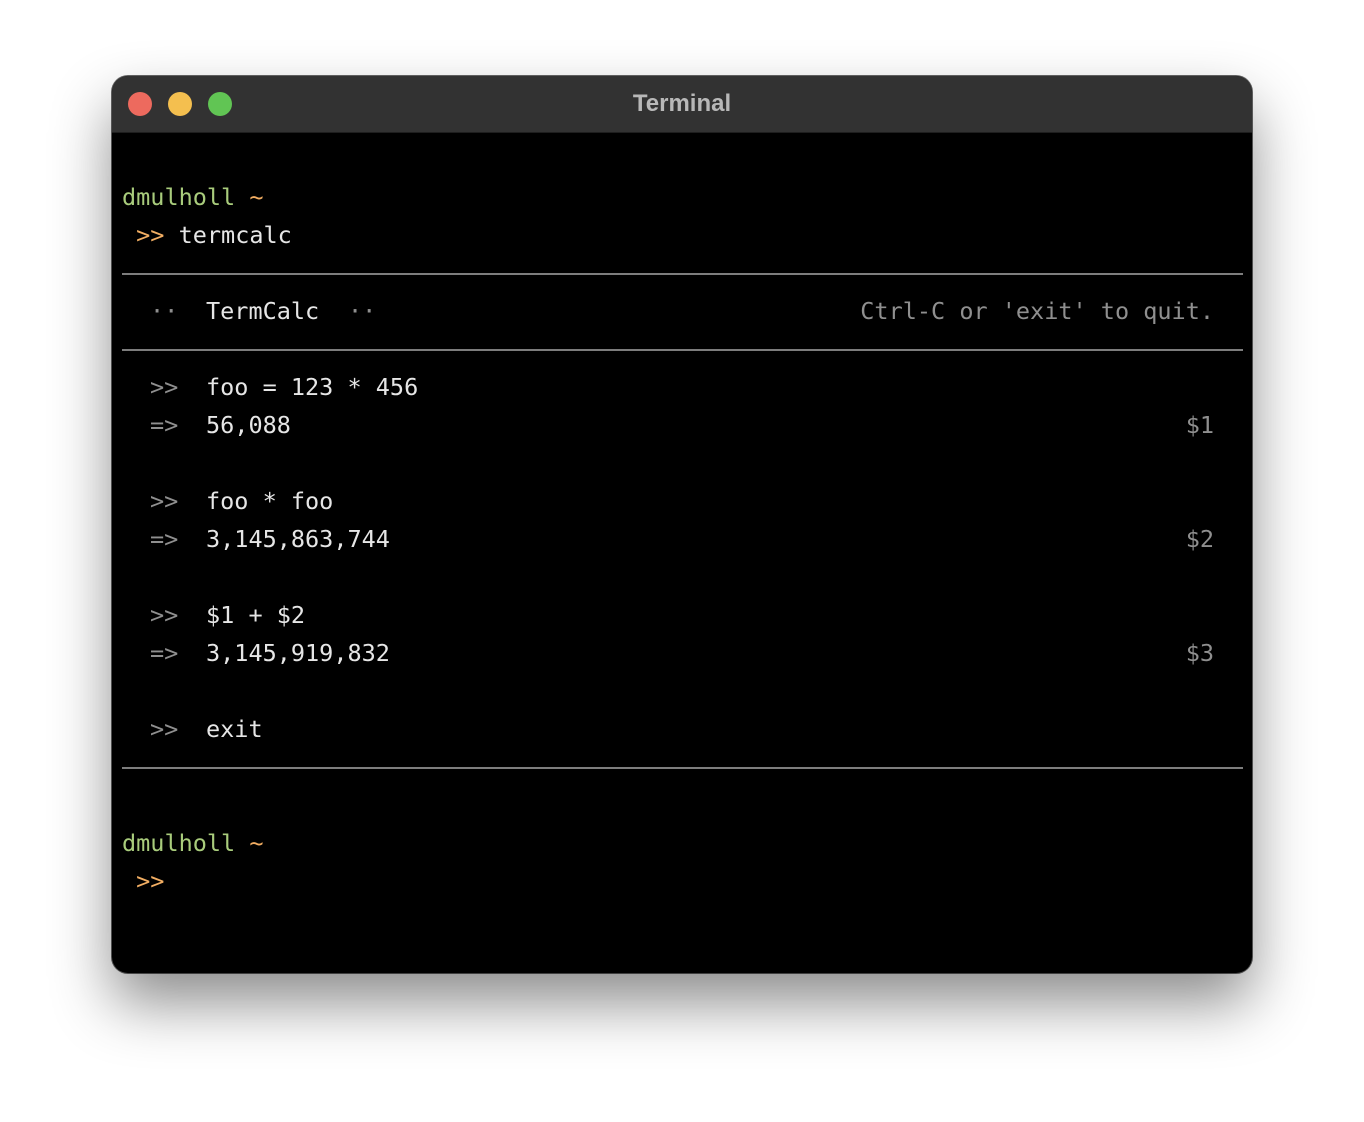 The height and width of the screenshot is (1122, 1364). What do you see at coordinates (248, 425) in the screenshot?
I see `output-value: 56,088` at bounding box center [248, 425].